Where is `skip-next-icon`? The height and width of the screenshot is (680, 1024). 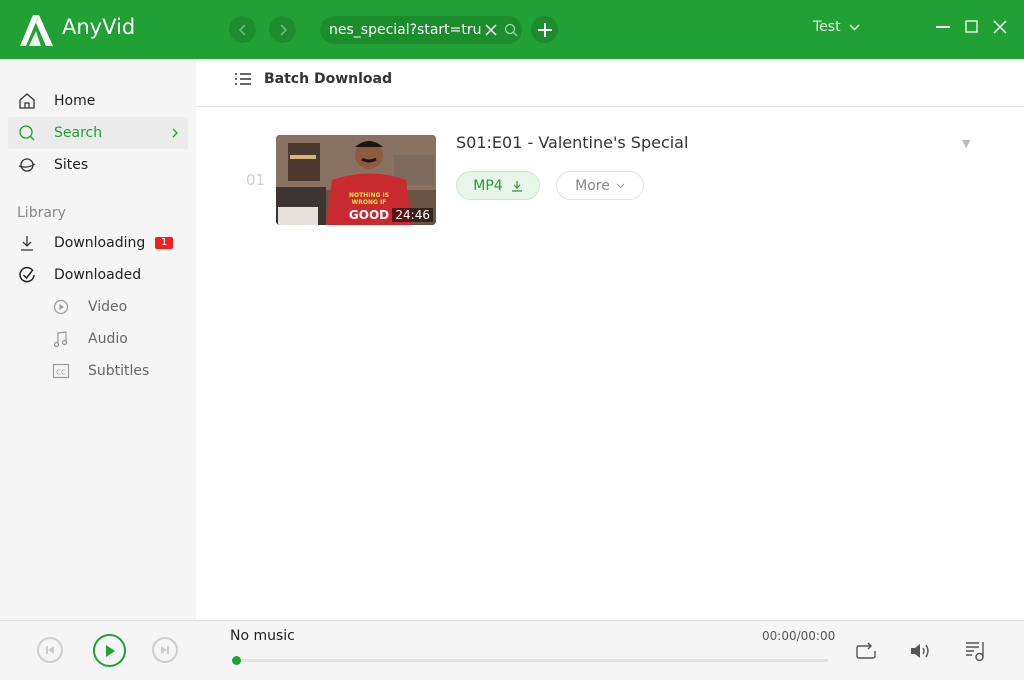 skip-next-icon is located at coordinates (165, 650).